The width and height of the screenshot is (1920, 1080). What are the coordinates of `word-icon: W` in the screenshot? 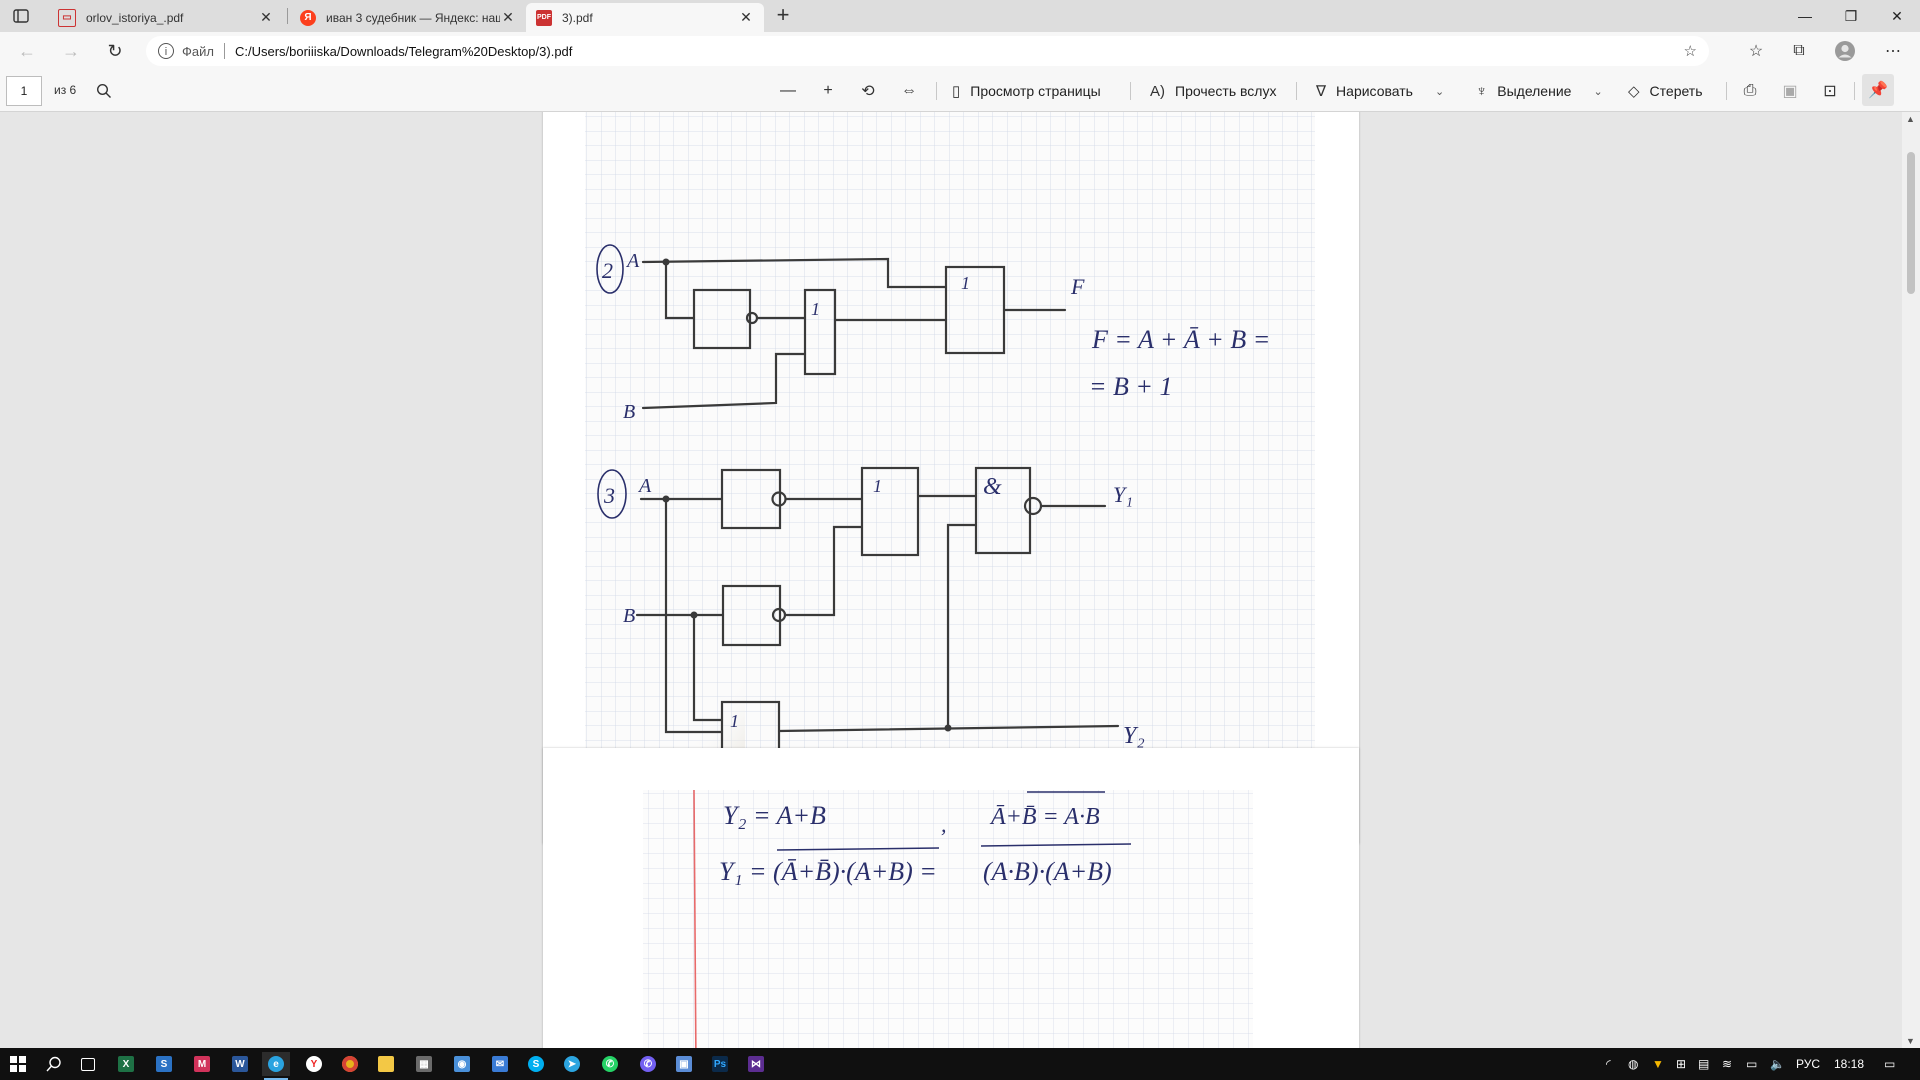 It's located at (240, 1064).